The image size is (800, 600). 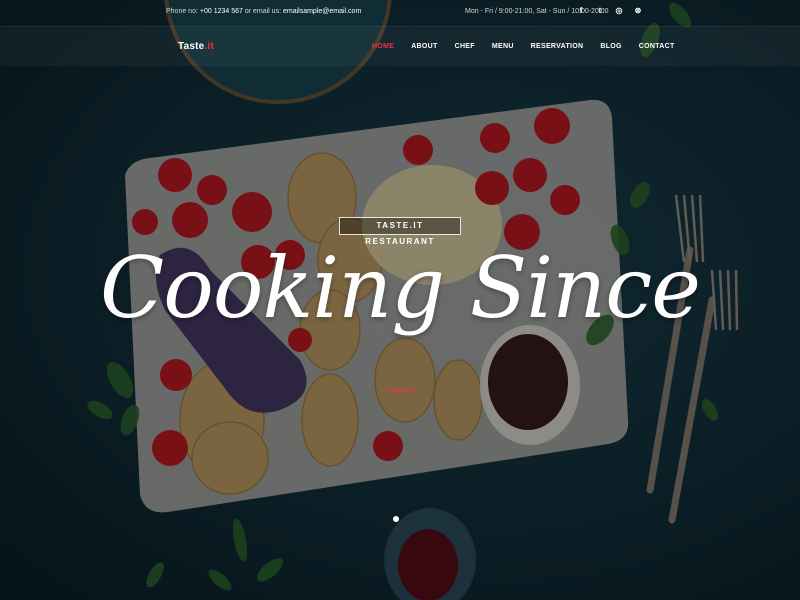 What do you see at coordinates (396, 519) in the screenshot?
I see `slider-dot` at bounding box center [396, 519].